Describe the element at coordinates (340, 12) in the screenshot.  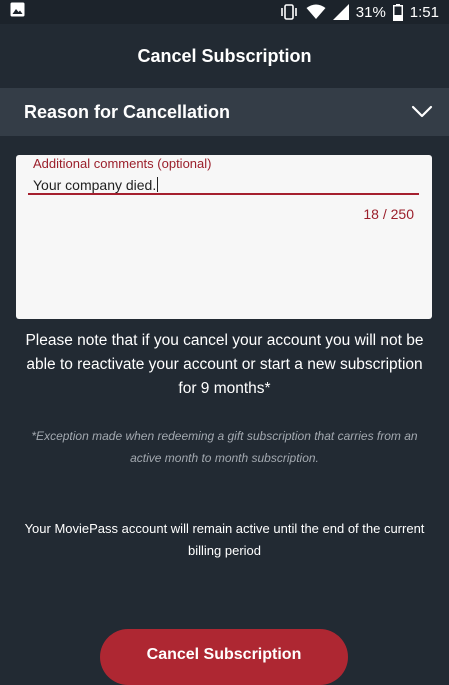
I see `signal-icon` at that location.